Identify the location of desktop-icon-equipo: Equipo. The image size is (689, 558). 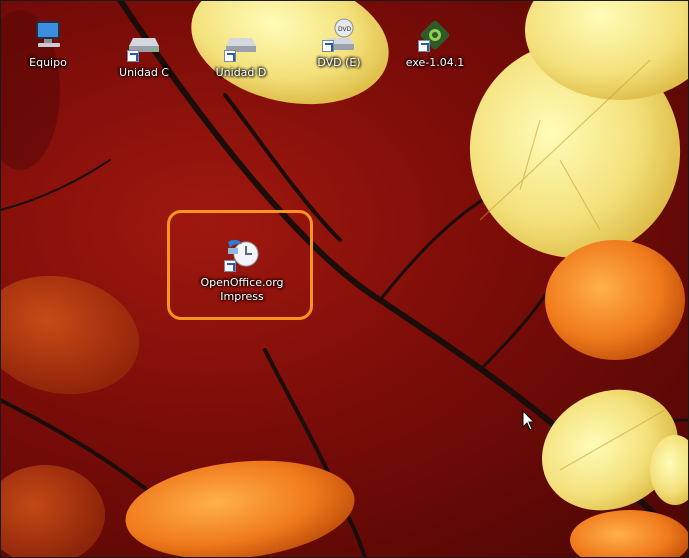
(48, 44).